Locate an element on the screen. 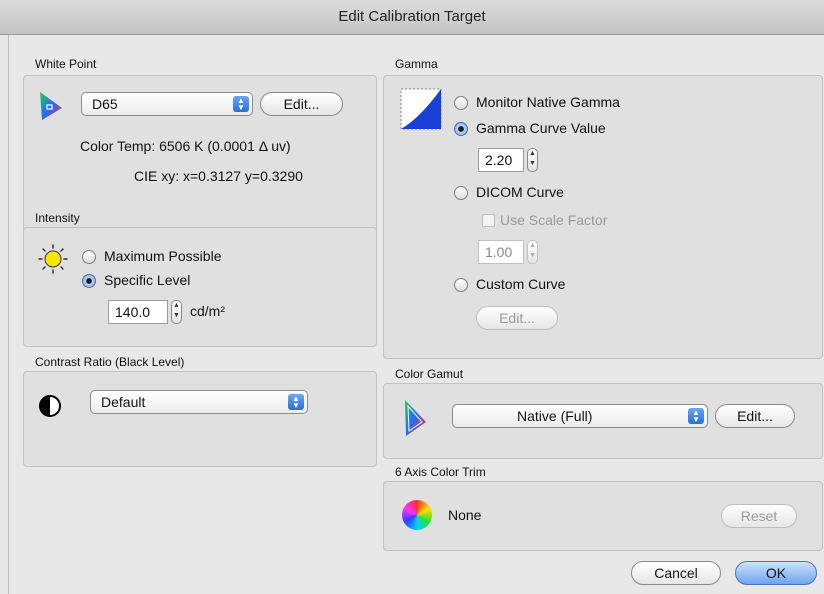  intensity-stepper: ▲ ▼ is located at coordinates (176, 312).